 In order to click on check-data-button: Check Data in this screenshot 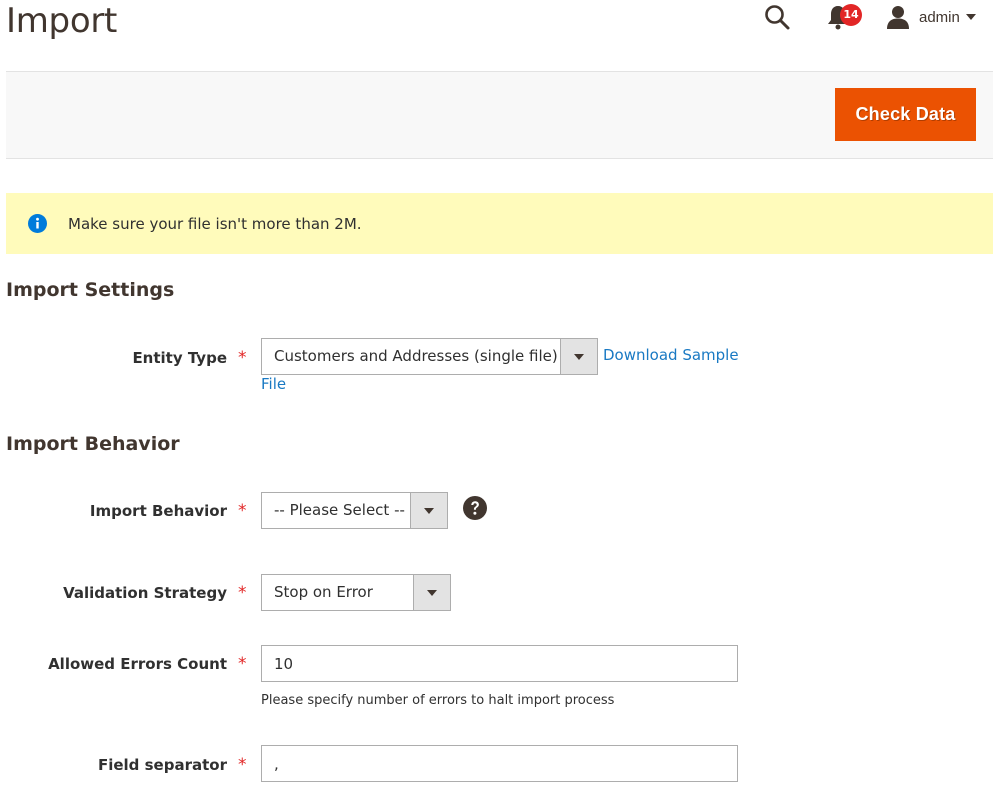, I will do `click(905, 114)`.